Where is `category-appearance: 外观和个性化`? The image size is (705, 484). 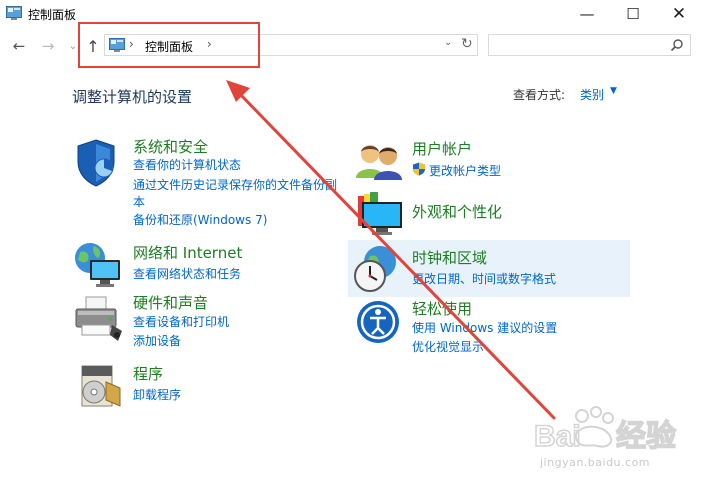 category-appearance: 外观和个性化 is located at coordinates (457, 211).